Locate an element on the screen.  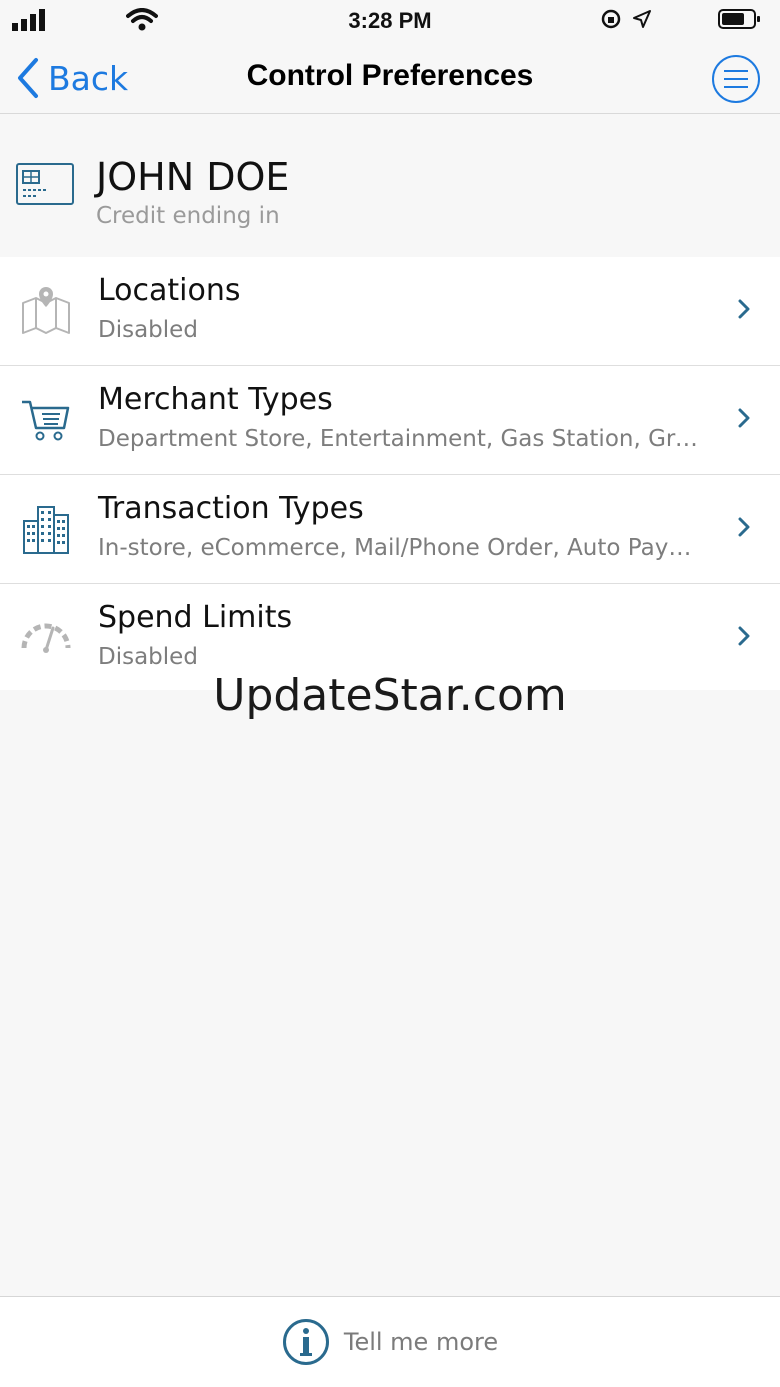
page-title: Control Preferences is located at coordinates (390, 75).